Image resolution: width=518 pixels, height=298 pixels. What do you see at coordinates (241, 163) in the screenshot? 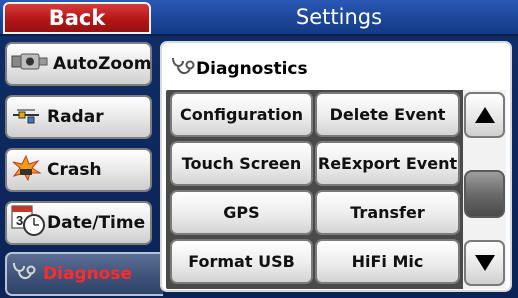
I see `touch-screen-button: Touch Screen` at bounding box center [241, 163].